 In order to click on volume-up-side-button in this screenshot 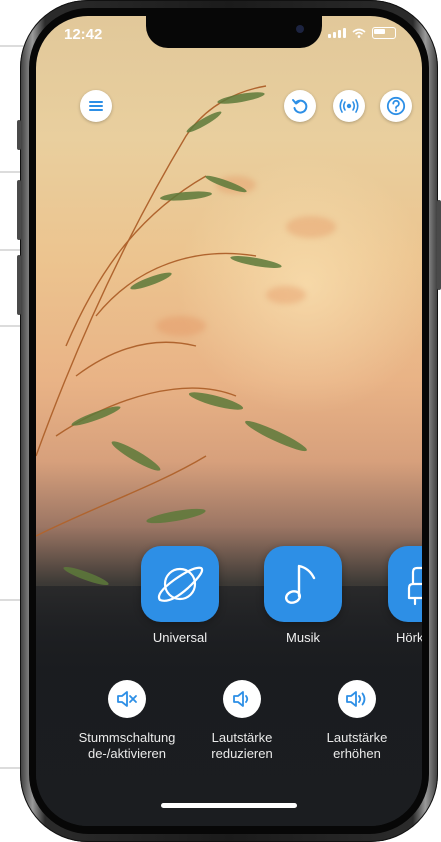, I will do `click(19, 210)`.